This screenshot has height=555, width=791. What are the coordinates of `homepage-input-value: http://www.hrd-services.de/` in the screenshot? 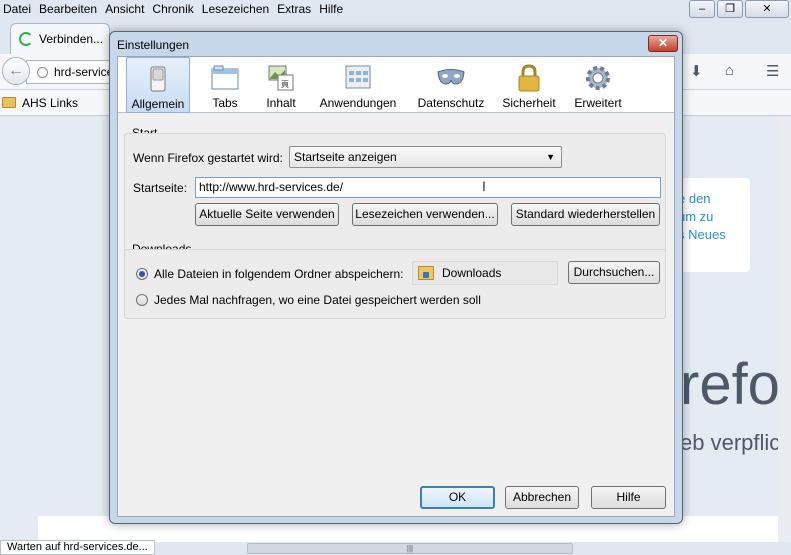 It's located at (271, 187).